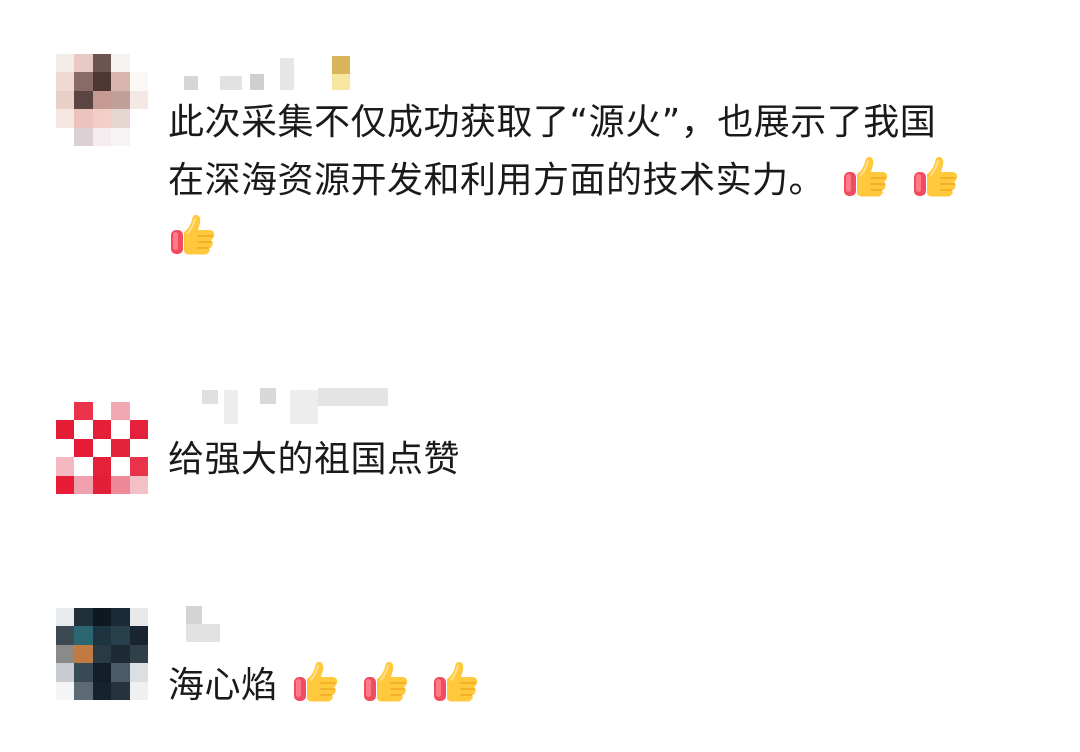 The height and width of the screenshot is (752, 1080). I want to click on comment-line-text: 在深海资源开发和利用方面的技术实力。, so click(497, 180).